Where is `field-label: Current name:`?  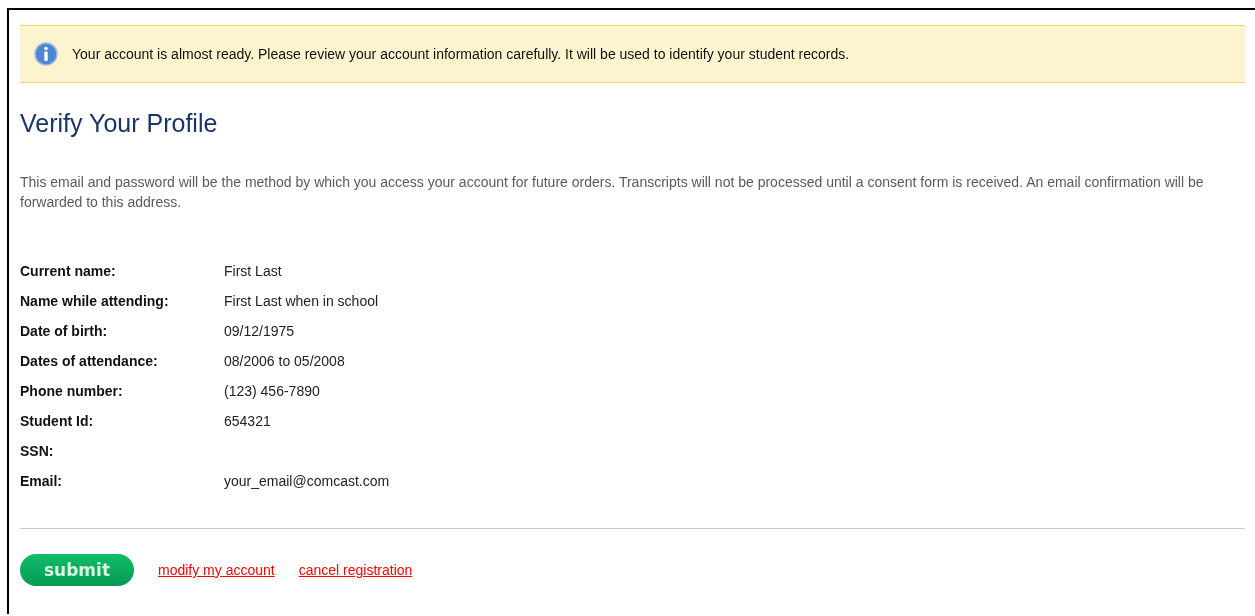
field-label: Current name: is located at coordinates (68, 271).